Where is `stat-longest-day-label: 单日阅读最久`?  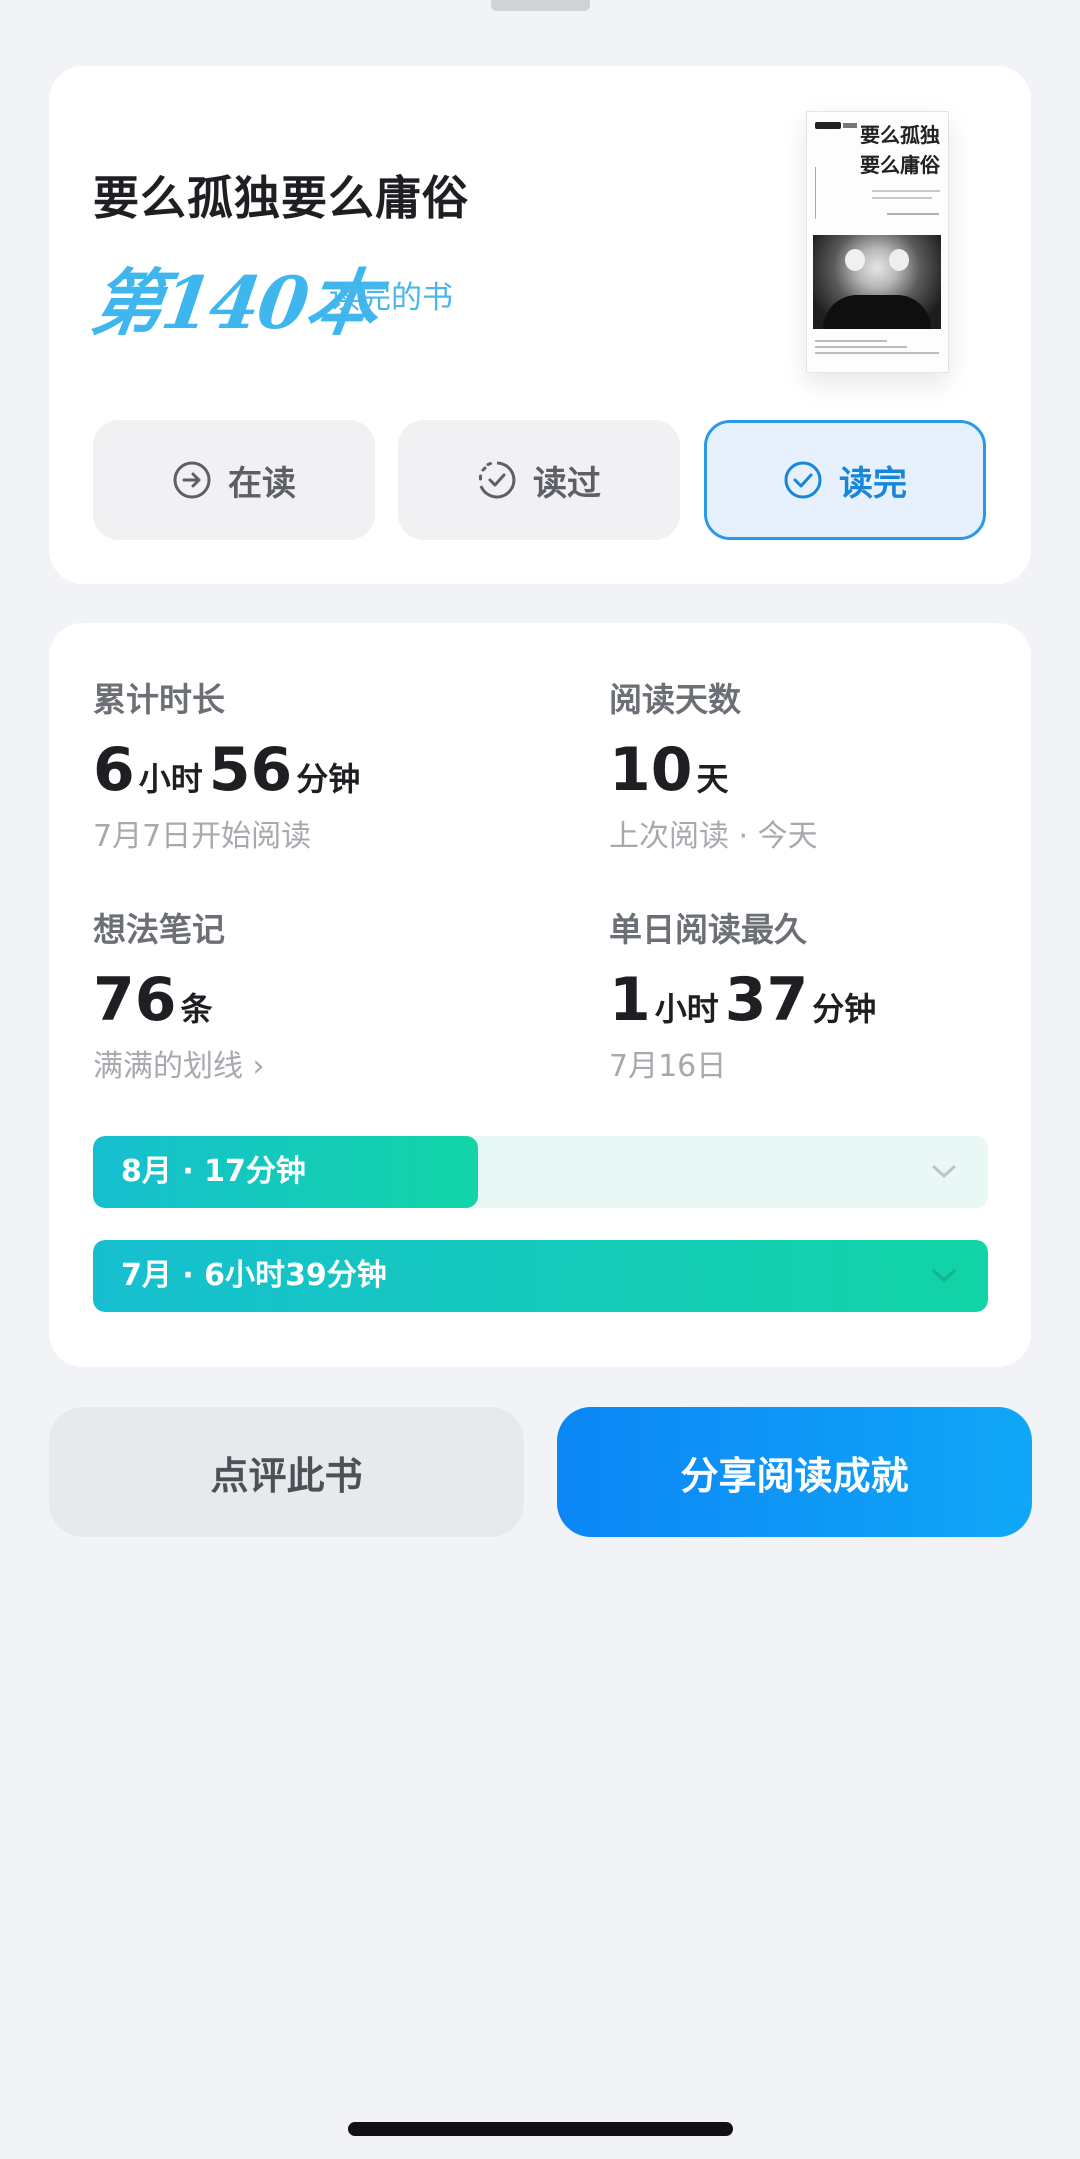
stat-longest-day-label: 单日阅读最久 is located at coordinates (708, 929).